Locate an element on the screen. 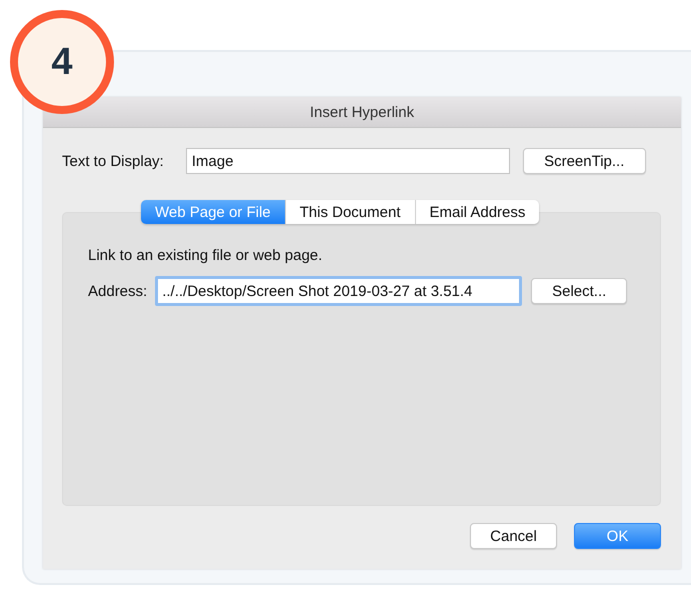 The height and width of the screenshot is (590, 691). text-to-display-field: Image is located at coordinates (348, 161).